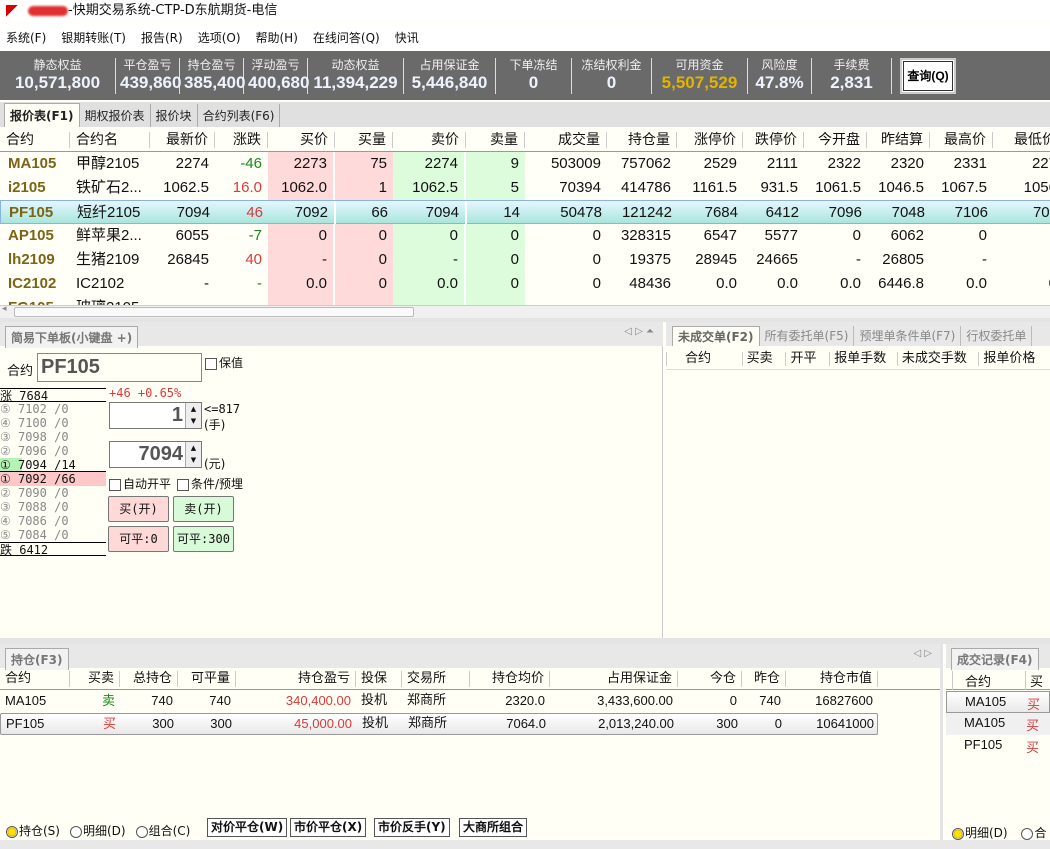 This screenshot has height=849, width=1050. I want to click on auto-open-close-checkbox: 自动开平, so click(140, 483).